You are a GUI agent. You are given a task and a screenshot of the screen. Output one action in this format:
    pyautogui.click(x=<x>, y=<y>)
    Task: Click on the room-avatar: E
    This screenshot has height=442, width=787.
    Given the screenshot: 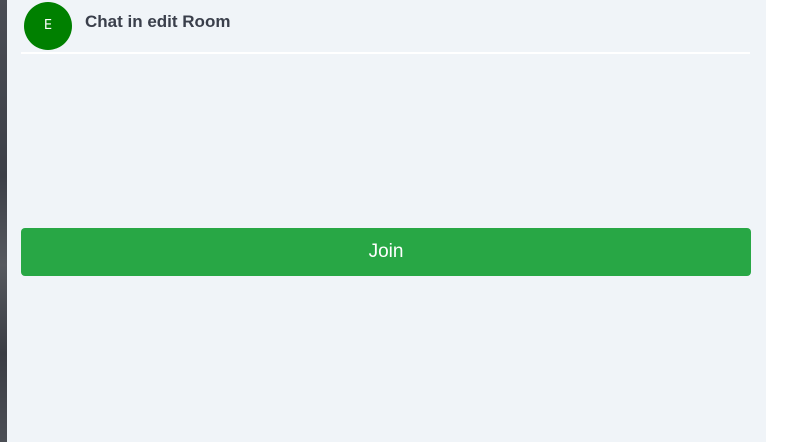 What is the action you would take?
    pyautogui.click(x=48, y=26)
    